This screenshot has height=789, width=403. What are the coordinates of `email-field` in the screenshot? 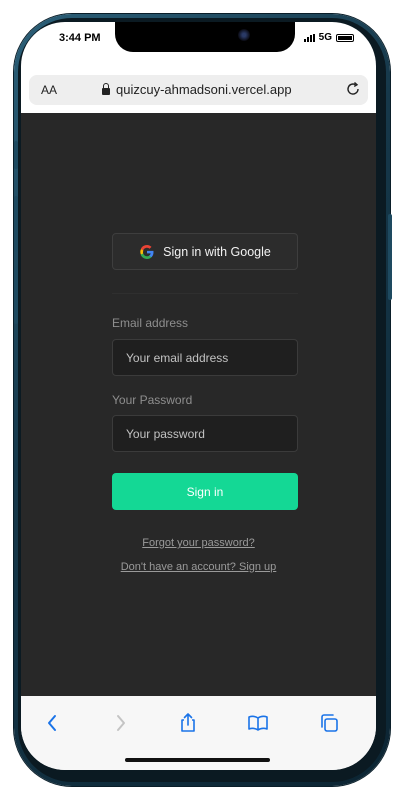 It's located at (205, 357).